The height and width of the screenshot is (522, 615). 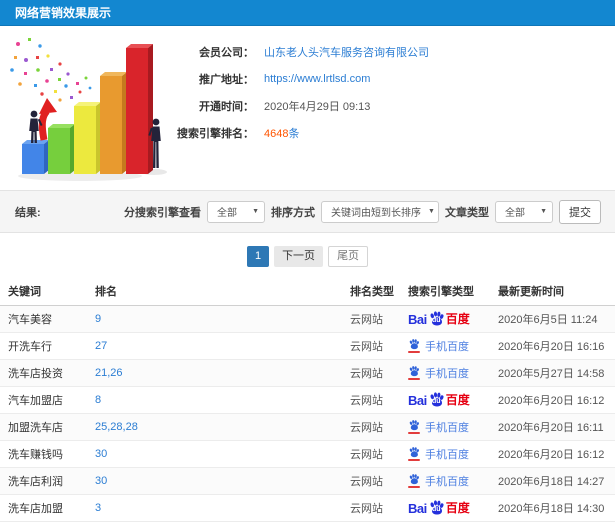 What do you see at coordinates (467, 212) in the screenshot?
I see `article-type-label: 文章类型` at bounding box center [467, 212].